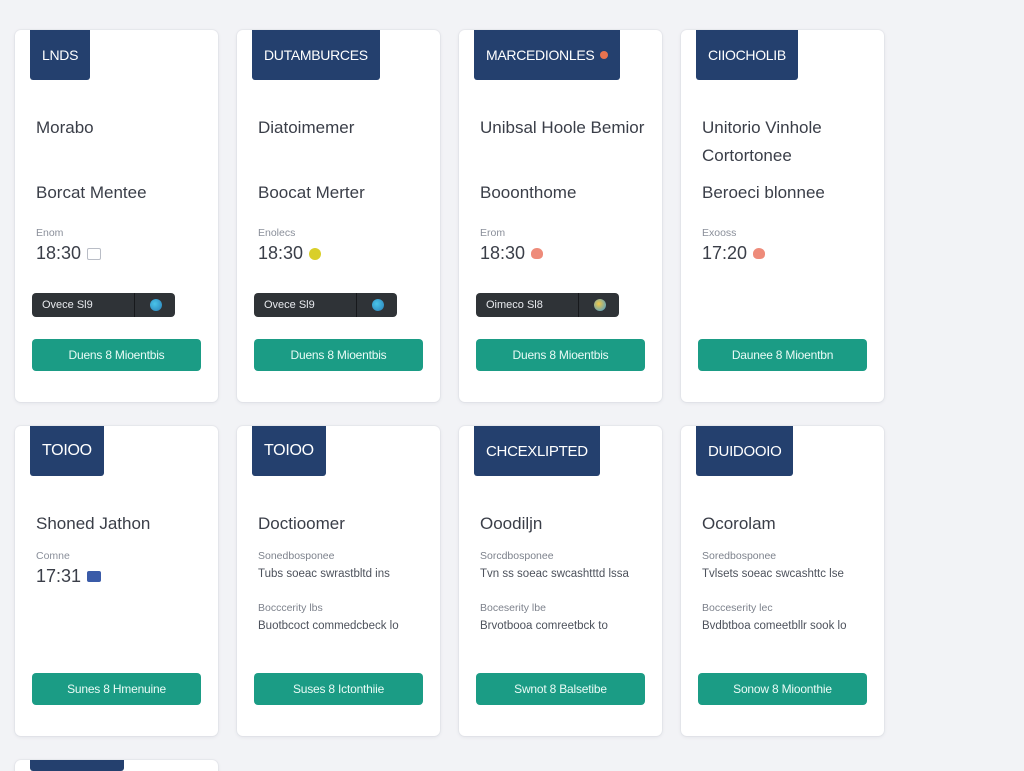  Describe the element at coordinates (554, 574) in the screenshot. I see `detail-text: Tvn ss soeac swcashtttd lssa` at that location.